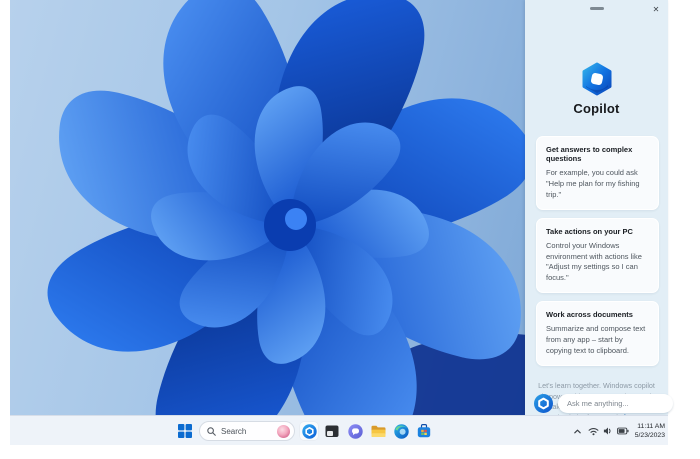  I want to click on file-explorer-icon, so click(378, 431).